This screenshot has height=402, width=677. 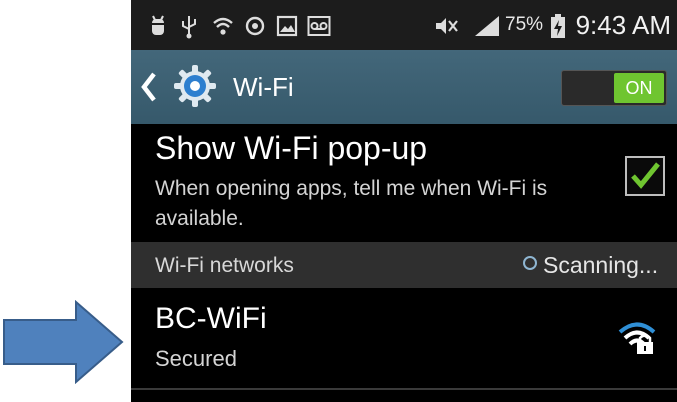 I want to click on page-title: Wi-Fi, so click(x=263, y=87).